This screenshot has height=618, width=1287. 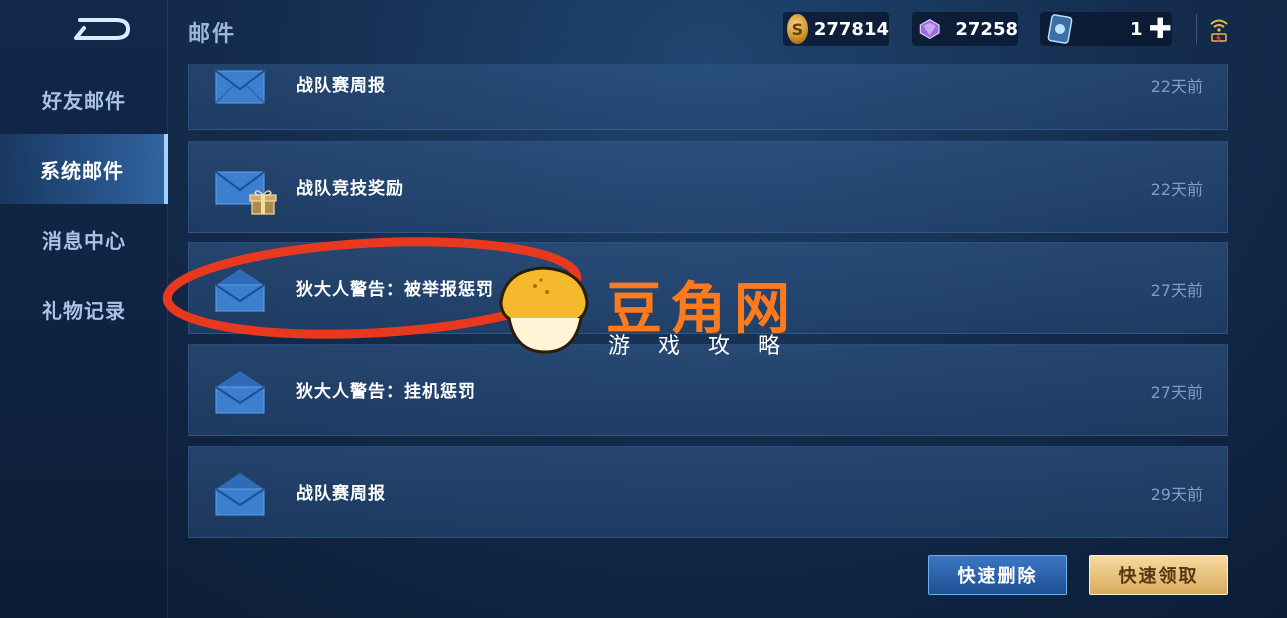 I want to click on mail-row: 战队赛周报 22天前, so click(x=708, y=97).